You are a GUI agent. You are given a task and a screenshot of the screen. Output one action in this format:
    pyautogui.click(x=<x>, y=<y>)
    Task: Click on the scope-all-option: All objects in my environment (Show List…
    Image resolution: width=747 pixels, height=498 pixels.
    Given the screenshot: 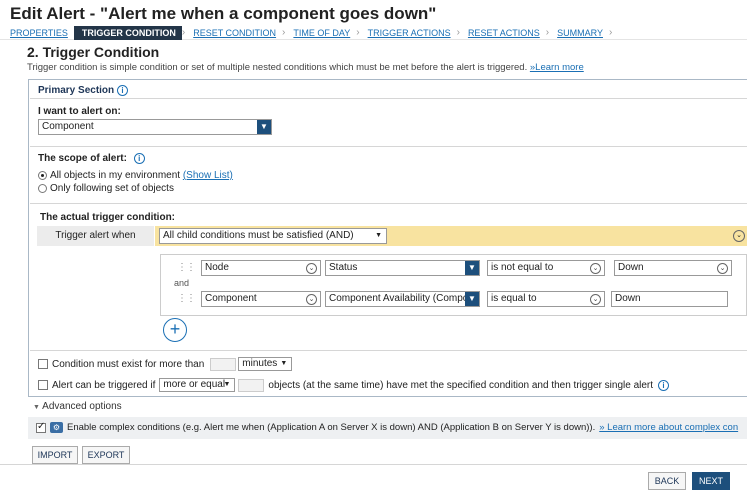 What is the action you would take?
    pyautogui.click(x=135, y=175)
    